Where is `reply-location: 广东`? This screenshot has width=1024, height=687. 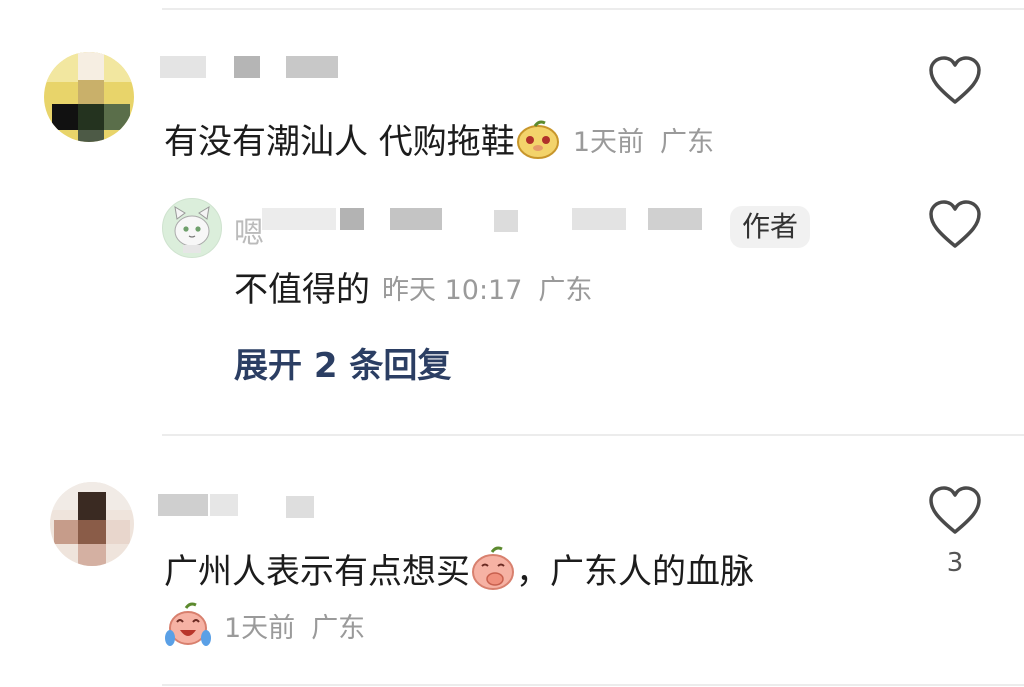 reply-location: 广东 is located at coordinates (565, 290).